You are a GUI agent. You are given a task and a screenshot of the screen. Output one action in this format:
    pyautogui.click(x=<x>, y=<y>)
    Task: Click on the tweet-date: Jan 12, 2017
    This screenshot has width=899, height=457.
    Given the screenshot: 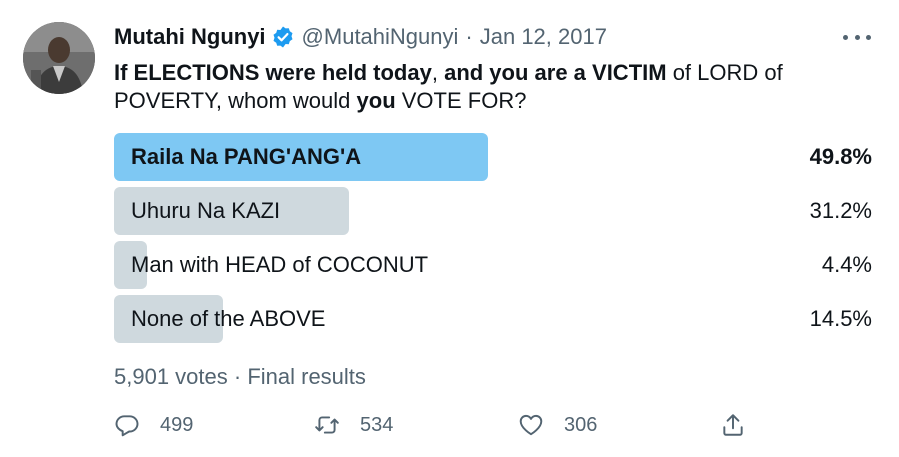 What is the action you would take?
    pyautogui.click(x=543, y=37)
    